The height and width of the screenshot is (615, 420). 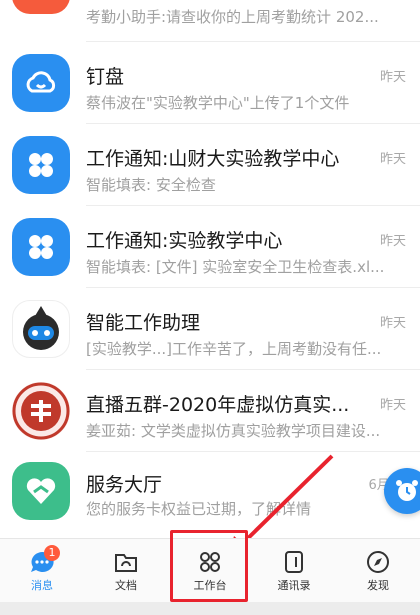 I want to click on contacts-icon, so click(x=294, y=561).